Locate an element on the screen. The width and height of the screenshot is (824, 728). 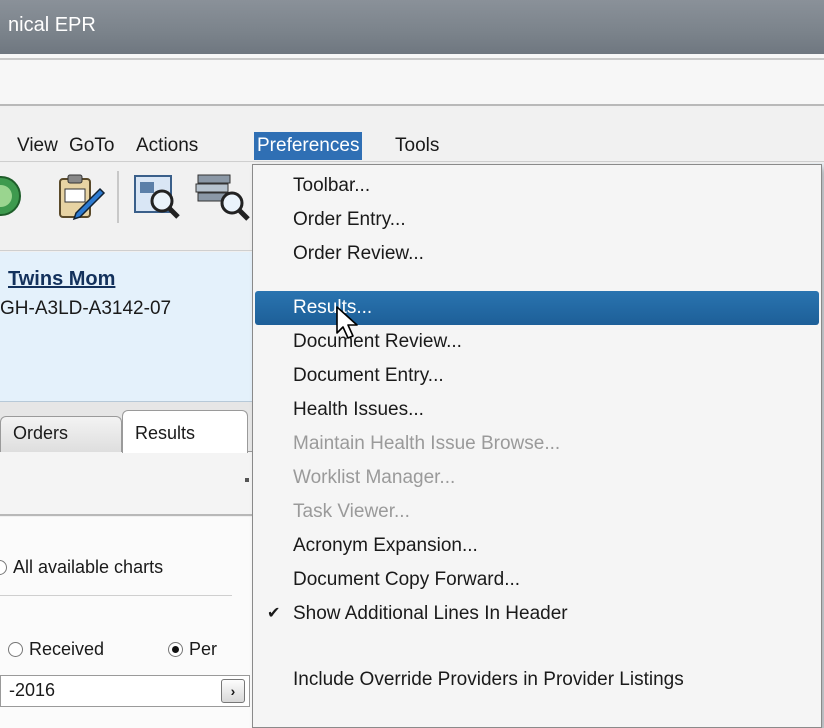
menu-tools: Tools is located at coordinates (417, 146).